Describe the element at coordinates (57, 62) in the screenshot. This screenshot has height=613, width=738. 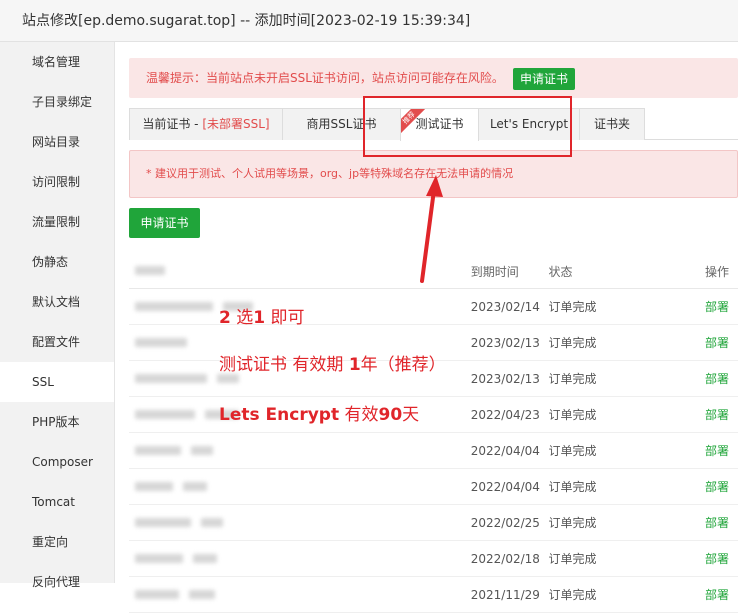
I see `sidebar-item: 域名管理` at that location.